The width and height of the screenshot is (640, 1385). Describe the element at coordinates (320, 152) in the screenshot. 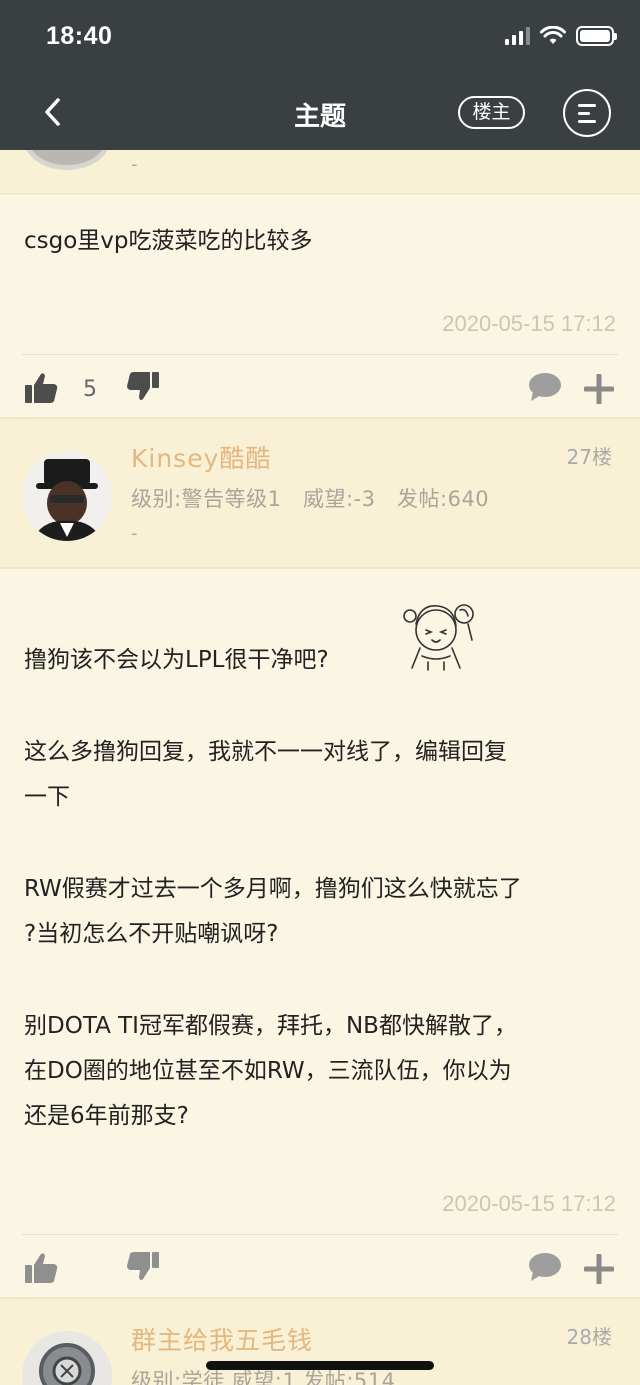

I see `prev-post-header: -` at that location.